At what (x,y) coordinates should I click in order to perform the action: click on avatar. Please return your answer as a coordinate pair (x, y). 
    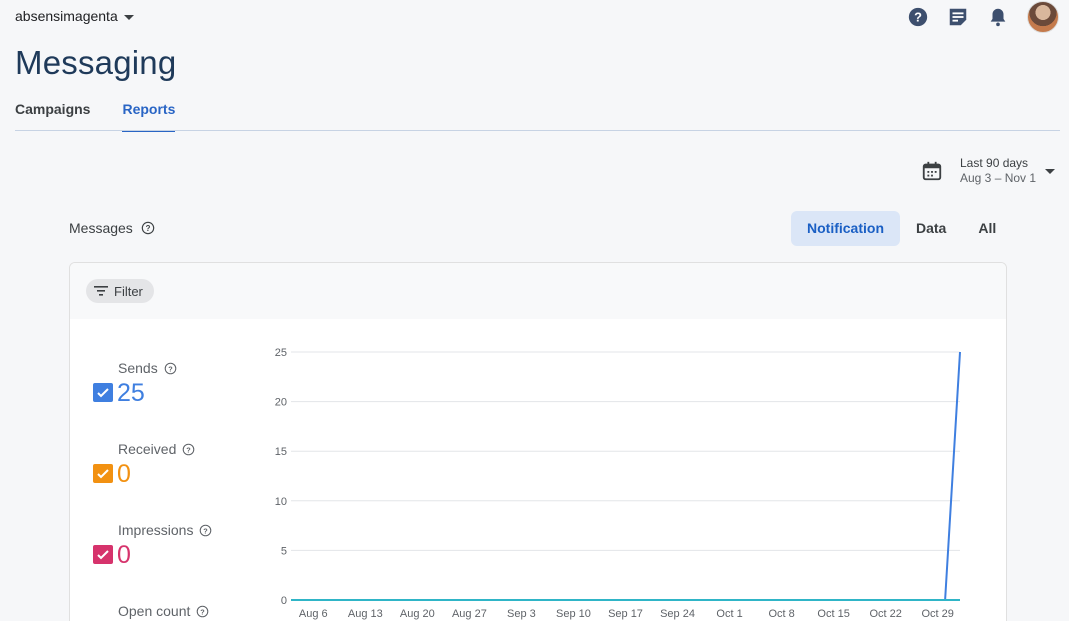
    Looking at the image, I should click on (1043, 17).